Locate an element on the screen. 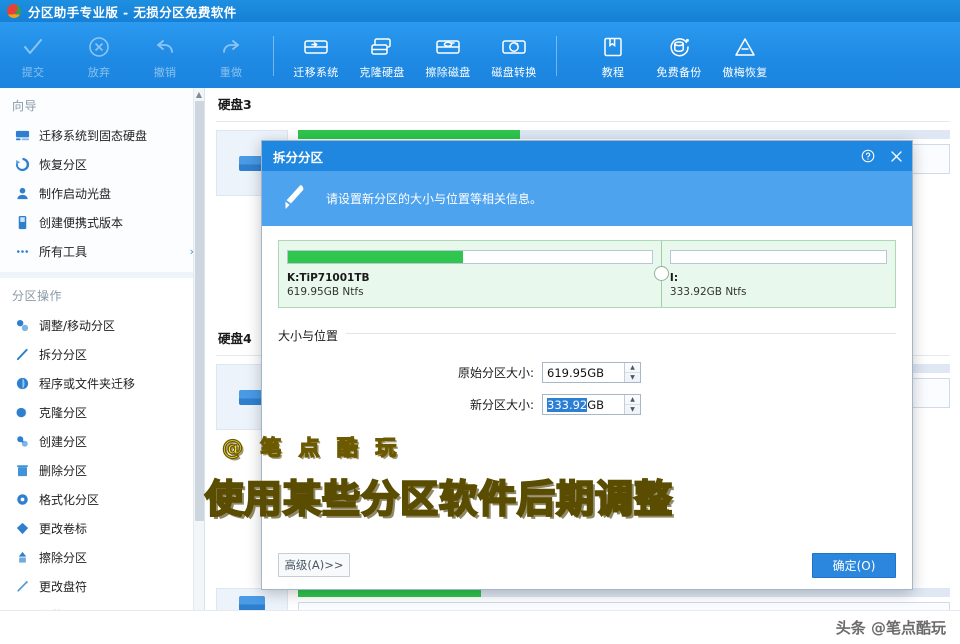 The image size is (960, 644). resize-partition-icon is located at coordinates (22, 326).